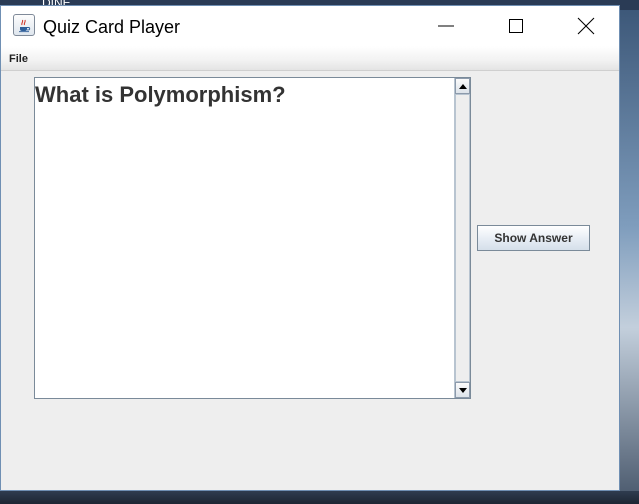  Describe the element at coordinates (310, 26) in the screenshot. I see `title-bar: Quiz Card Player` at that location.